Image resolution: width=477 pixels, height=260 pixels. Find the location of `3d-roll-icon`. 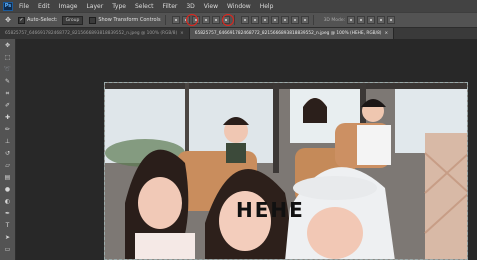

3d-roll-icon is located at coordinates (361, 20).